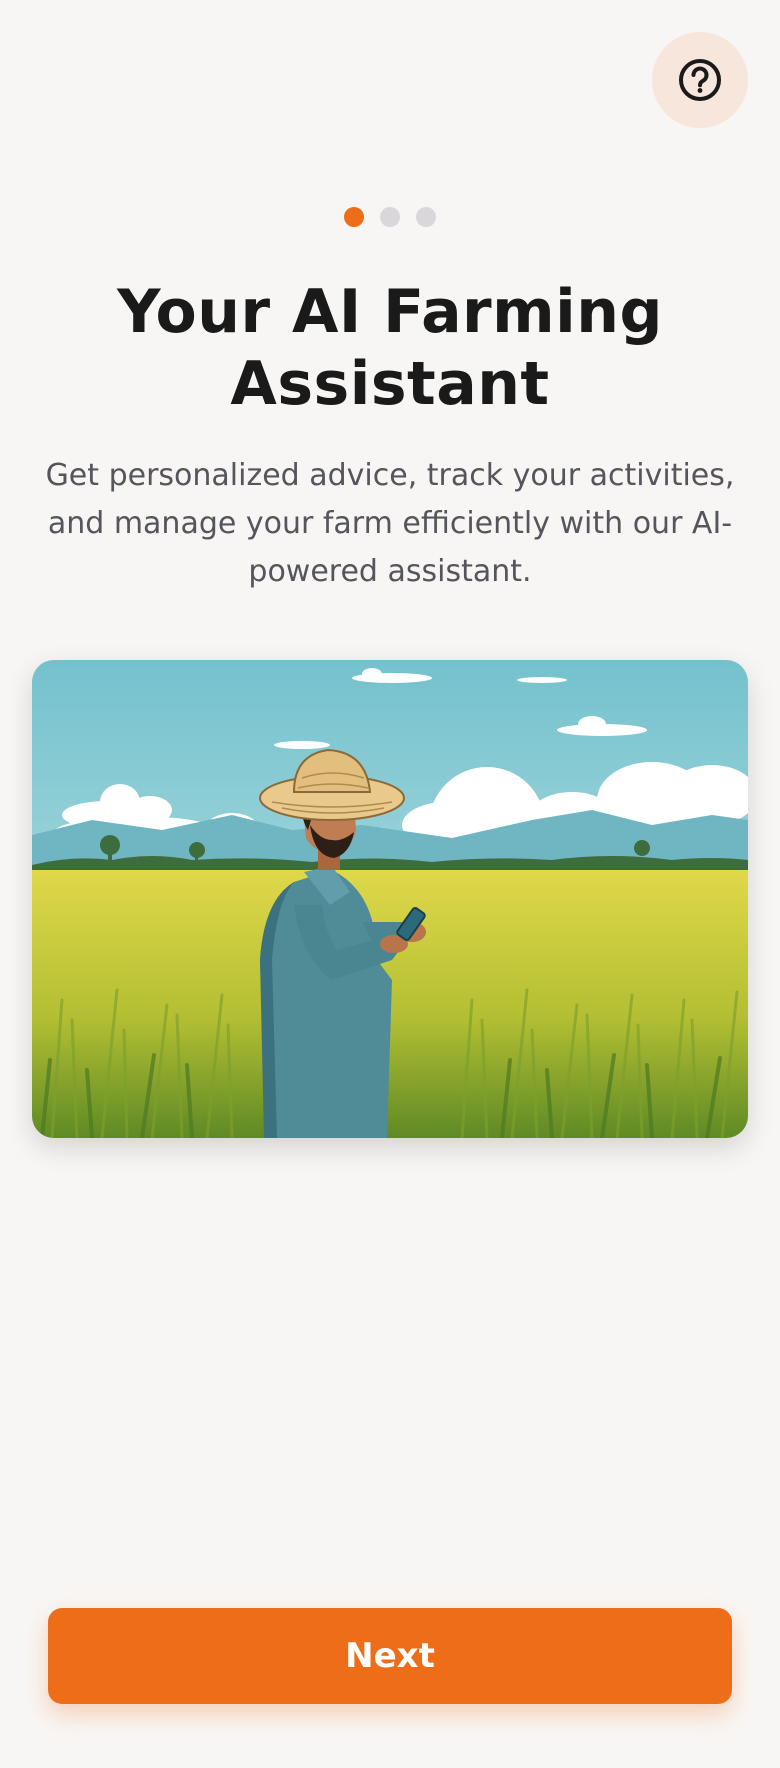  I want to click on page-dot-active, so click(354, 217).